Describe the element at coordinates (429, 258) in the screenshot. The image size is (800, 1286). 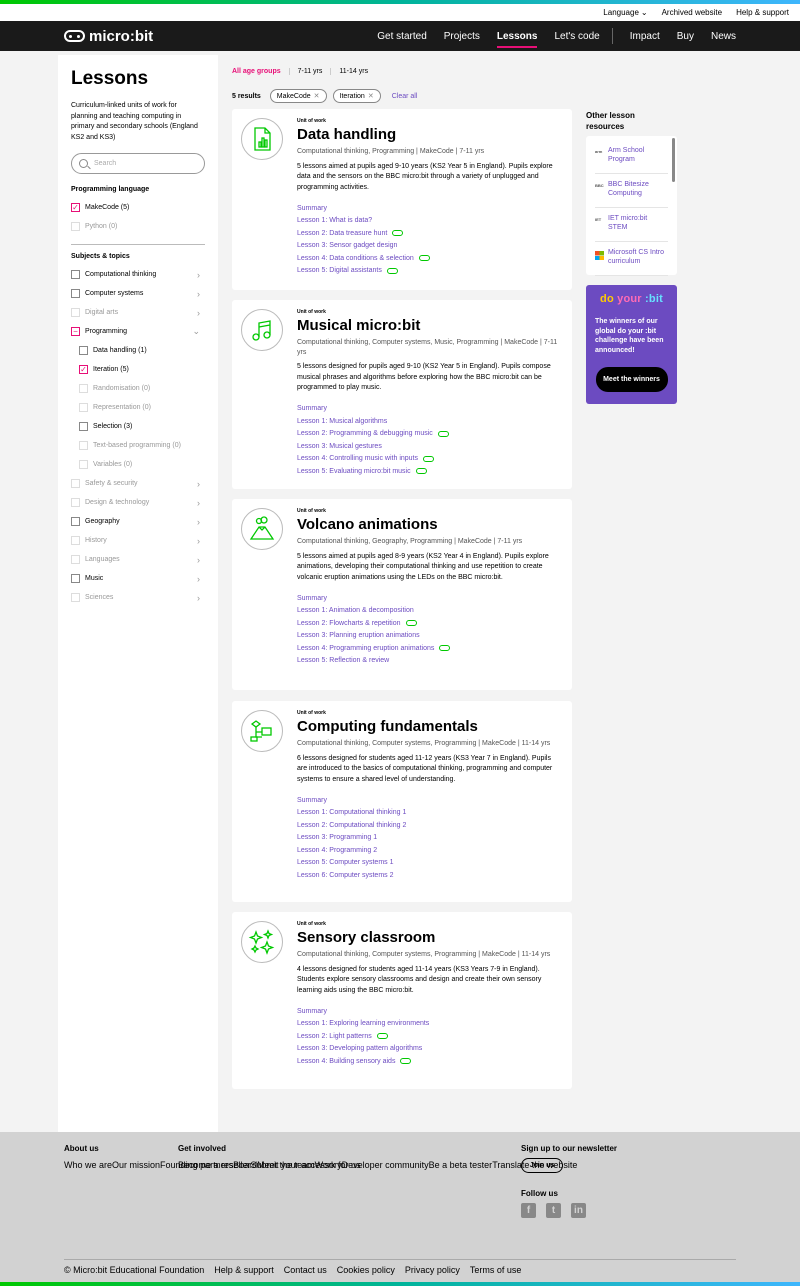
I see `lesson-link: Lesson 4: Data conditions & selection` at that location.